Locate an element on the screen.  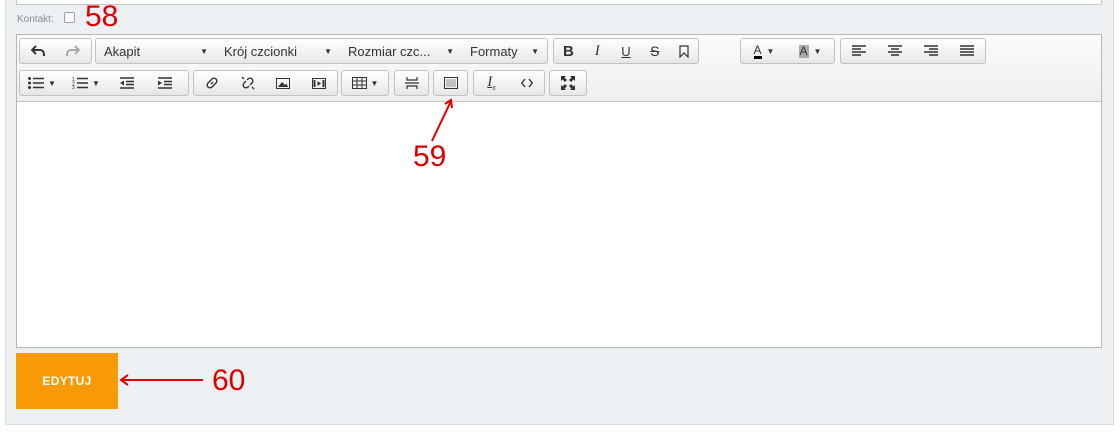
undo-icon is located at coordinates (37, 51).